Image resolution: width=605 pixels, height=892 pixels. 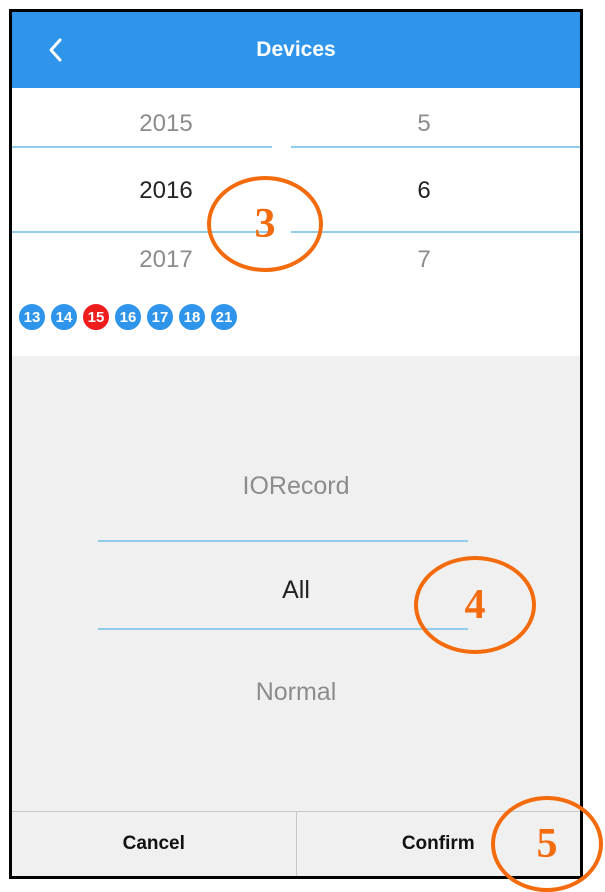 I want to click on year-option: 2015, so click(x=166, y=124).